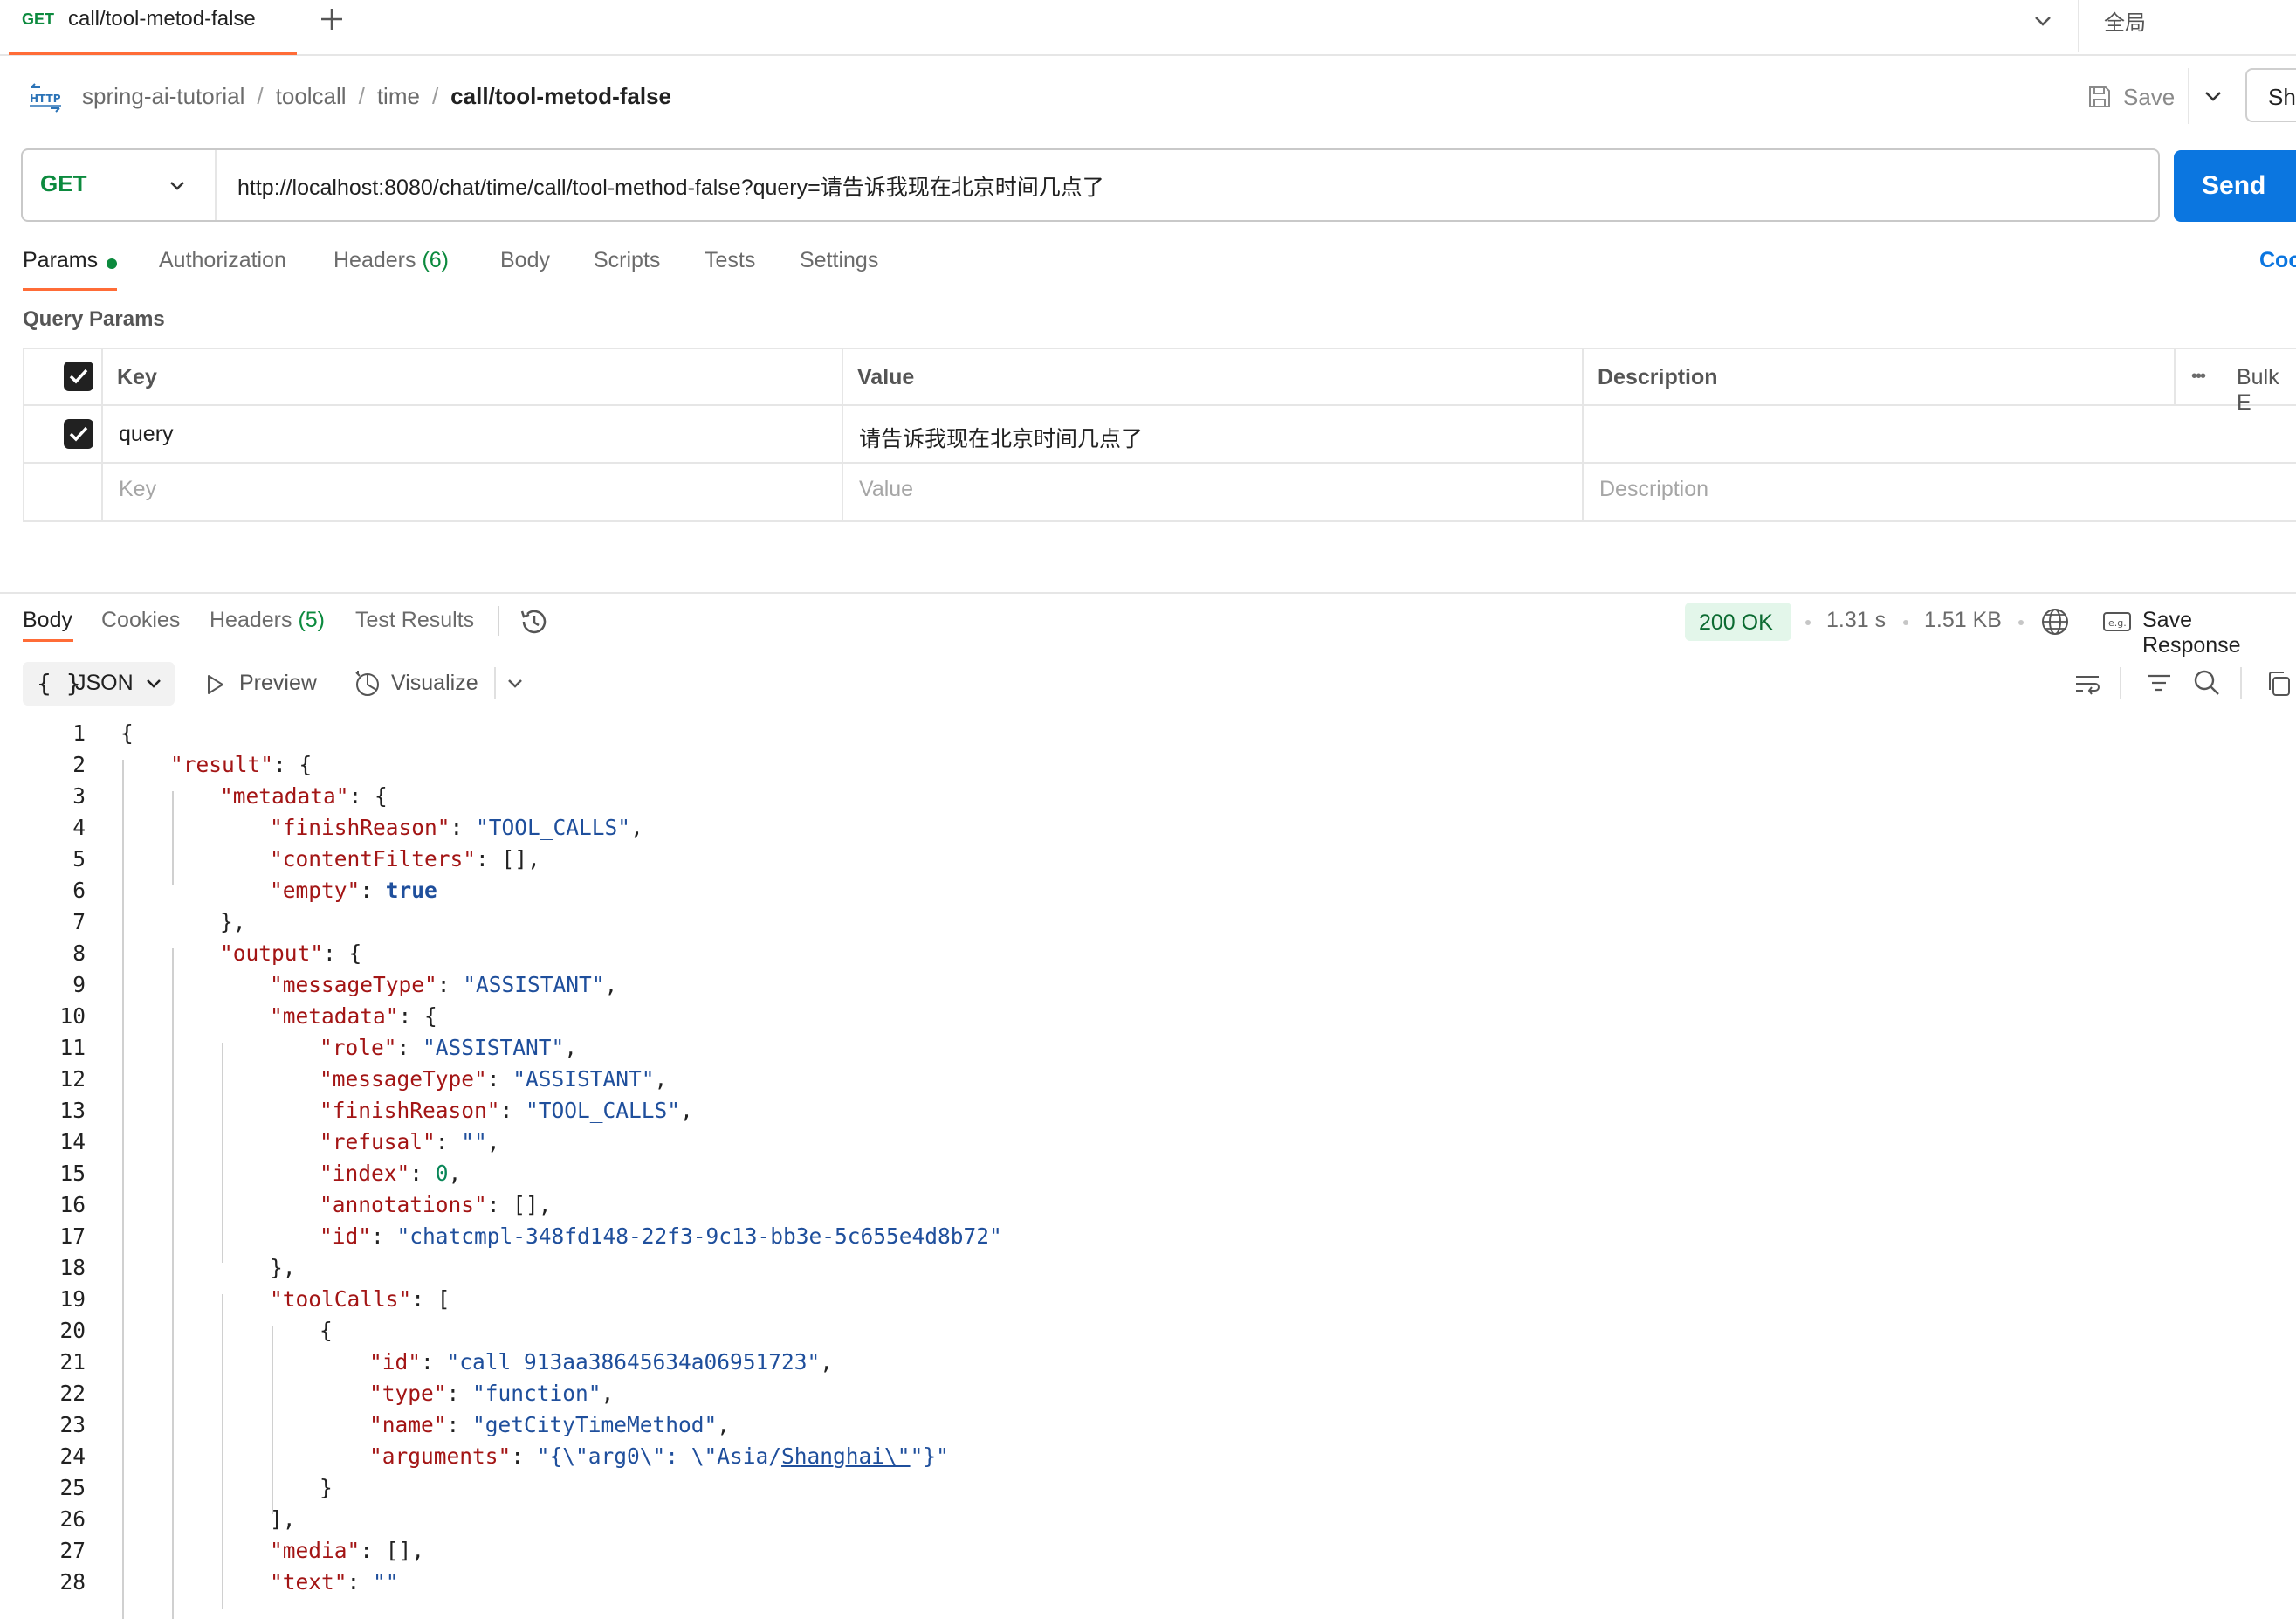  What do you see at coordinates (2277, 261) in the screenshot?
I see `code-link: Coo` at bounding box center [2277, 261].